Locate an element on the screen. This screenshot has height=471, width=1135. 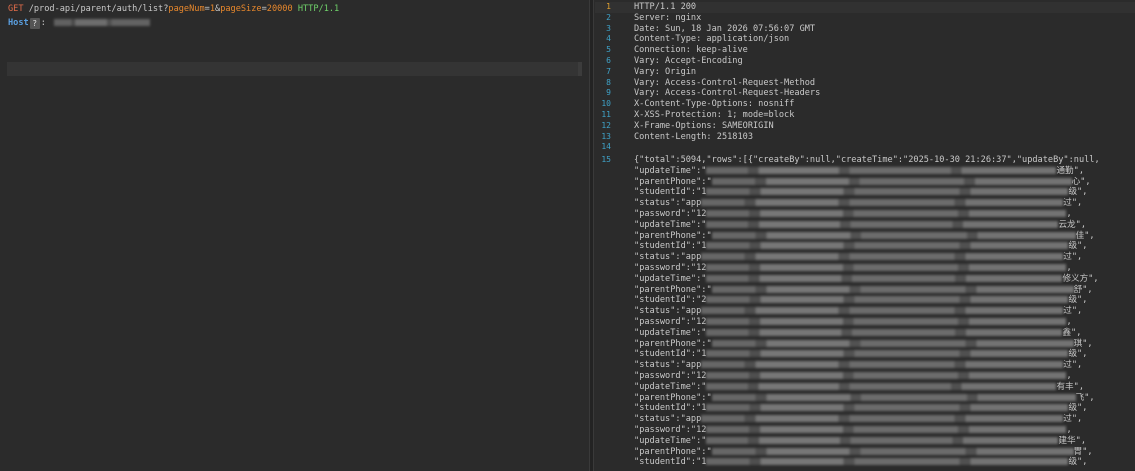
host-header-line: Host?: is located at coordinates (79, 23).